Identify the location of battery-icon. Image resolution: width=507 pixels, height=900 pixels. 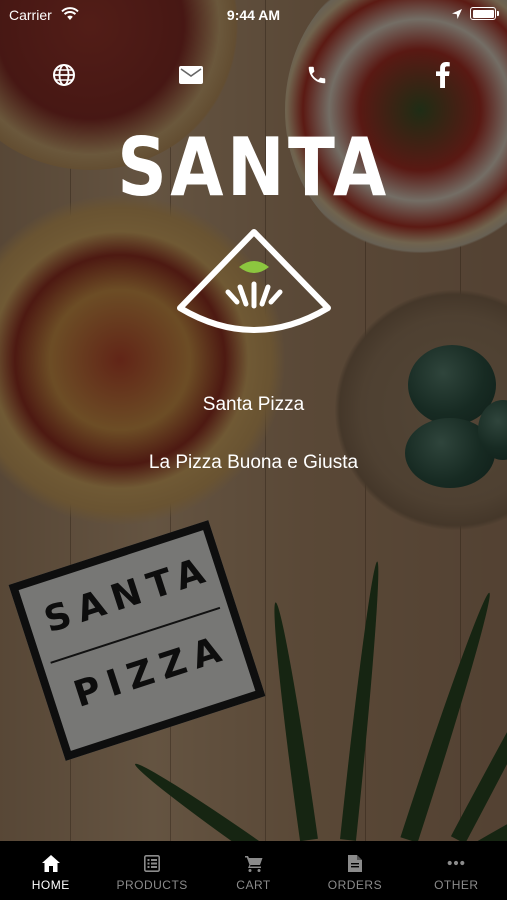
(484, 13).